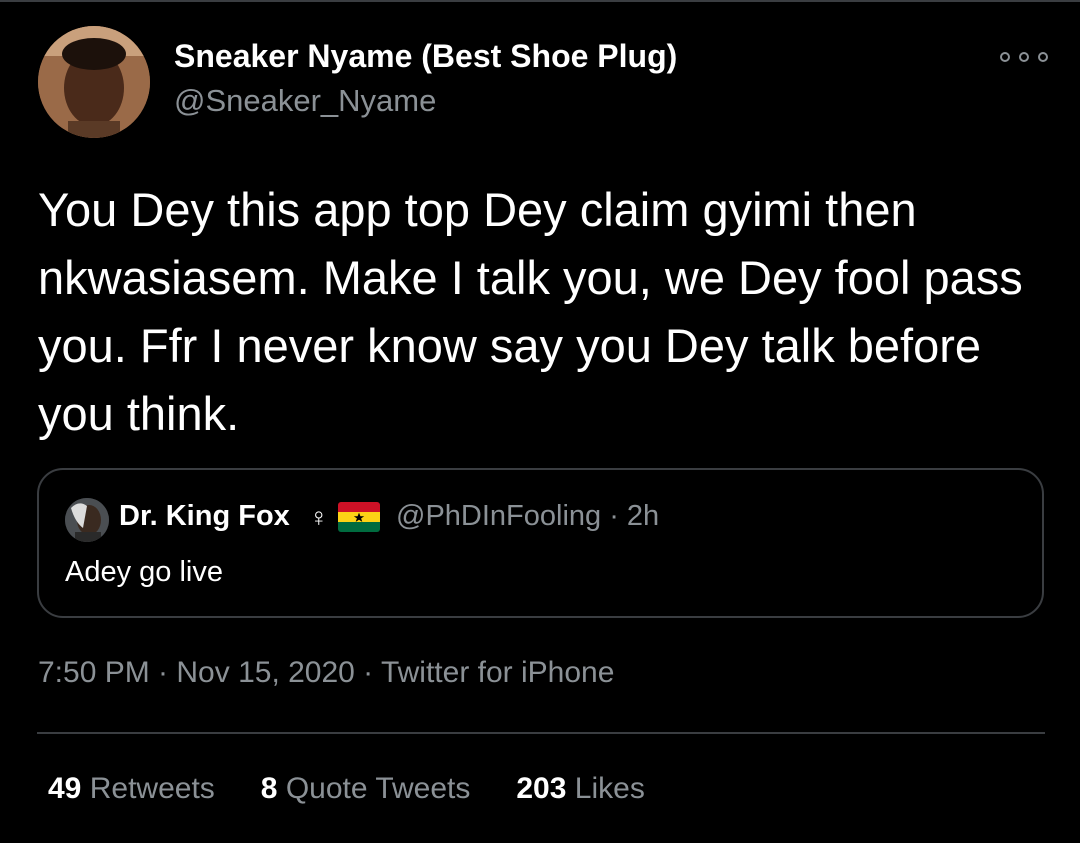  I want to click on quote-tweets-stat: 8 Quote Tweets, so click(366, 789).